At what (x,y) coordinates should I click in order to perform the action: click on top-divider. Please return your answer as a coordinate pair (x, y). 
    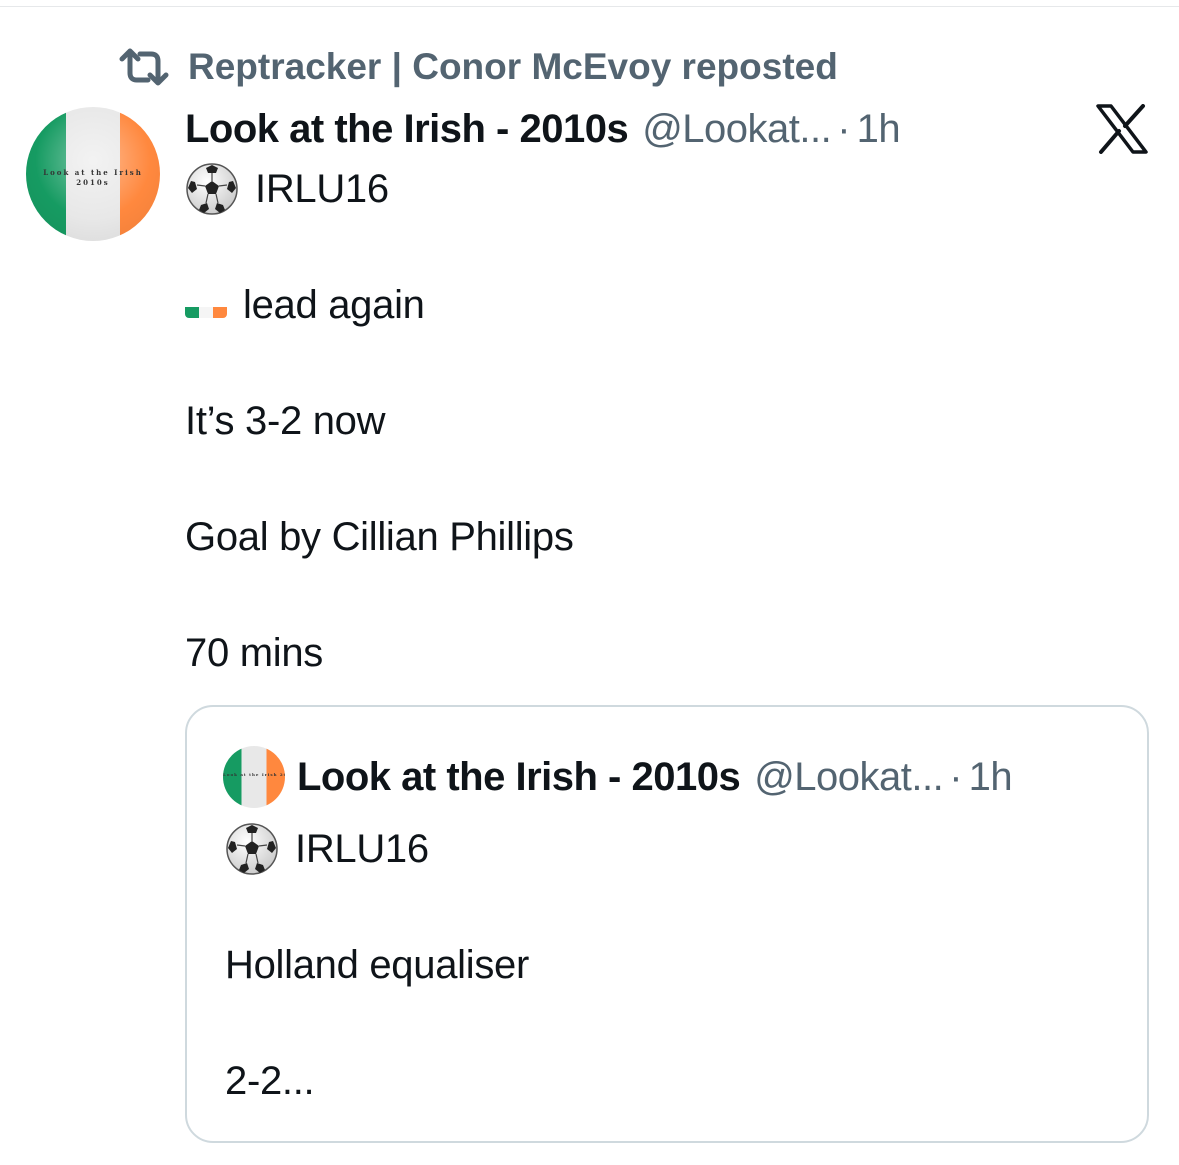
    Looking at the image, I should click on (589, 6).